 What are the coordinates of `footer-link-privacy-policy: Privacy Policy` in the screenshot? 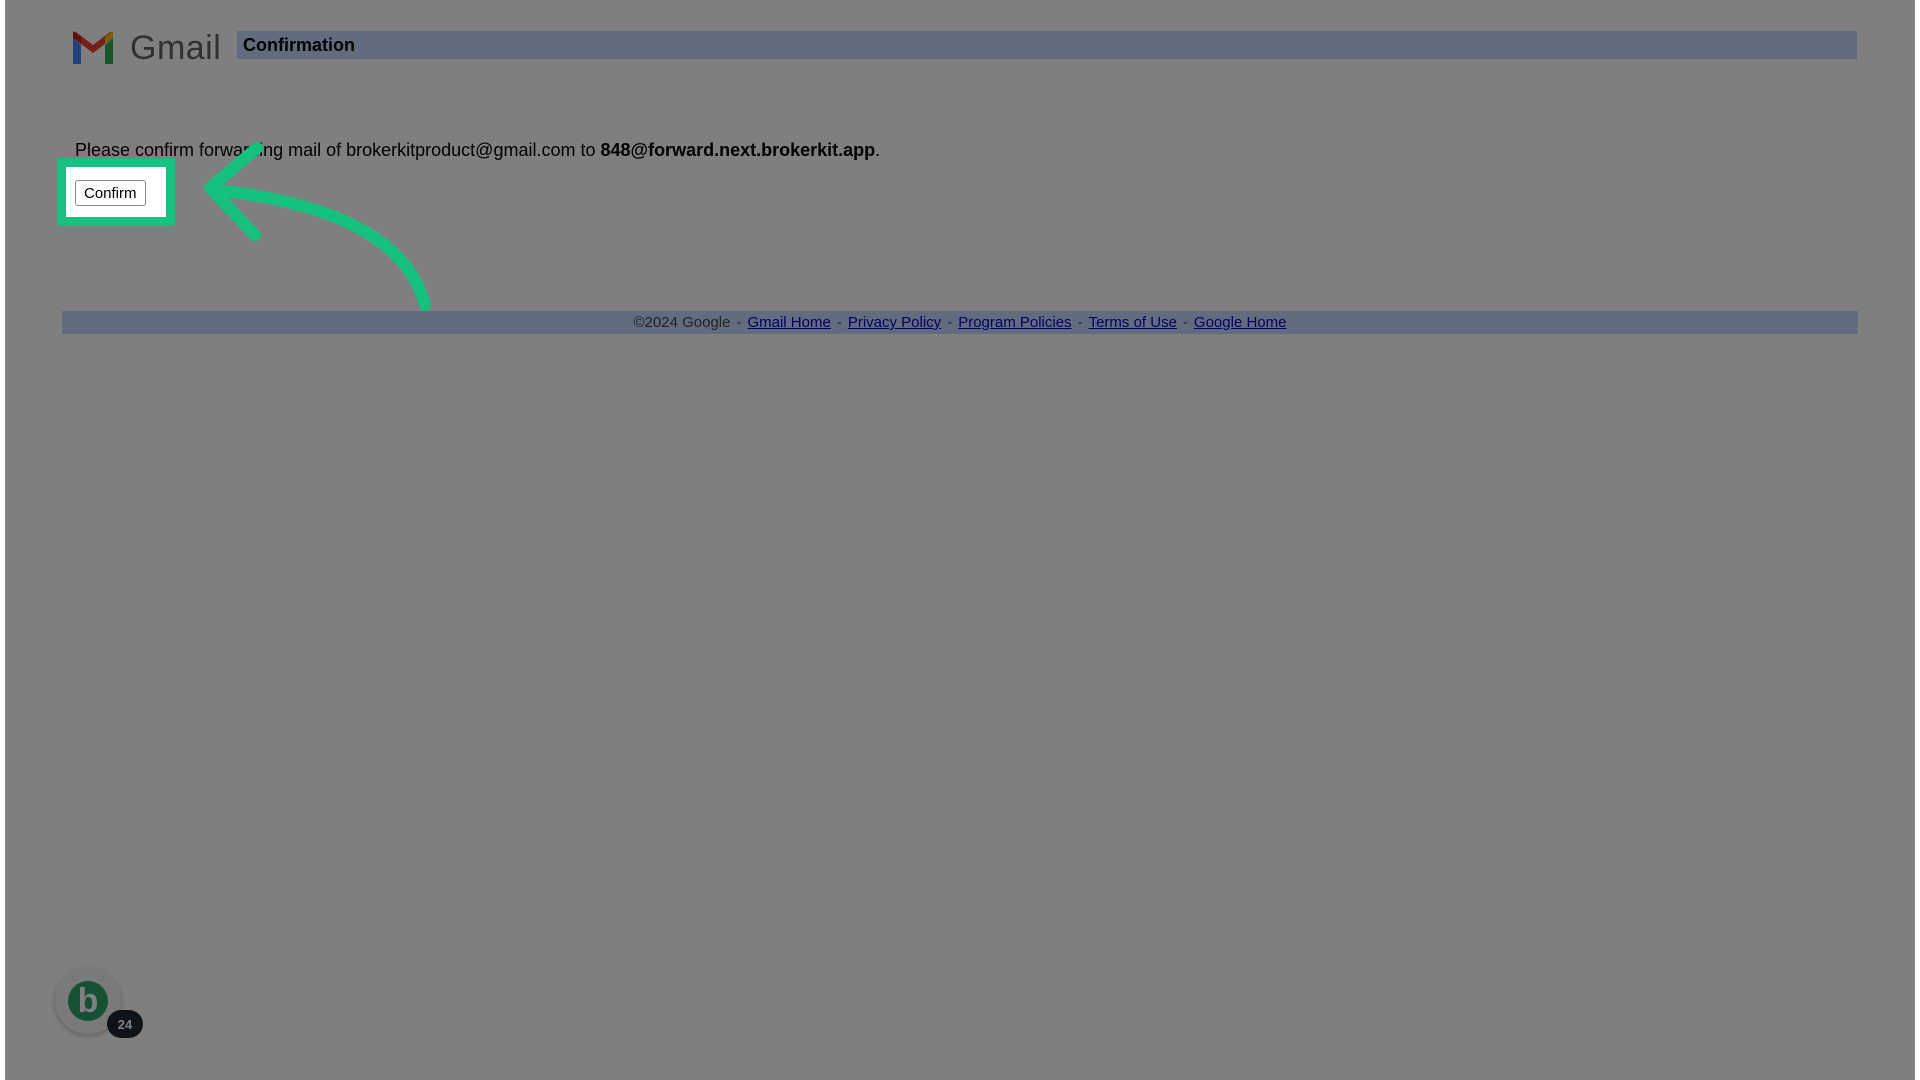 It's located at (894, 322).